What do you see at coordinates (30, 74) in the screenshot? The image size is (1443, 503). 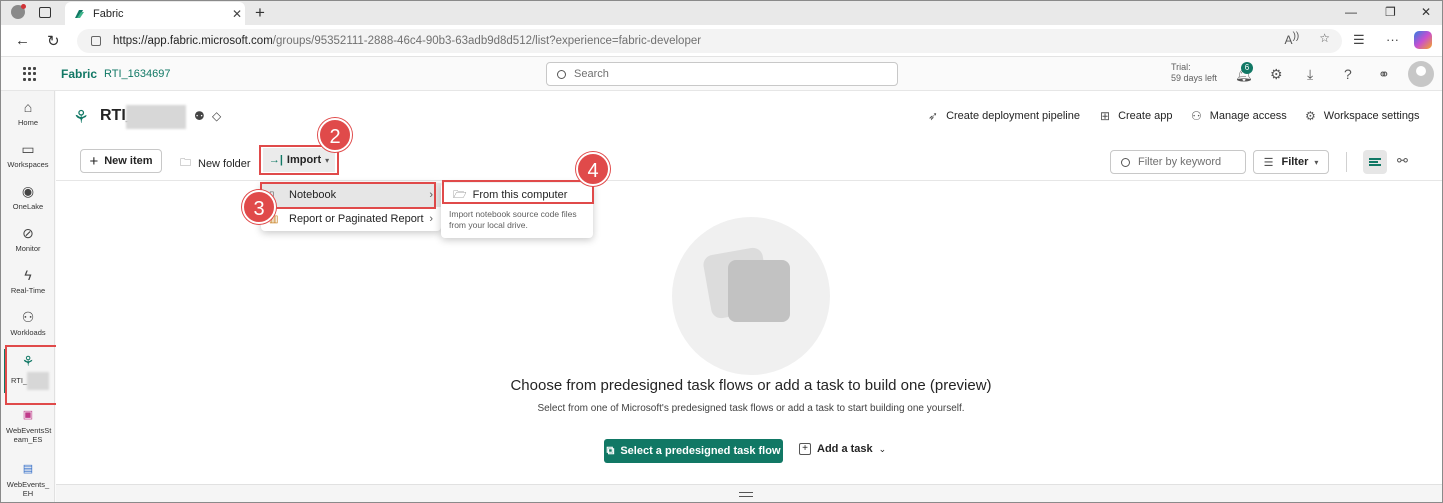 I see `app-launcher-icon` at bounding box center [30, 74].